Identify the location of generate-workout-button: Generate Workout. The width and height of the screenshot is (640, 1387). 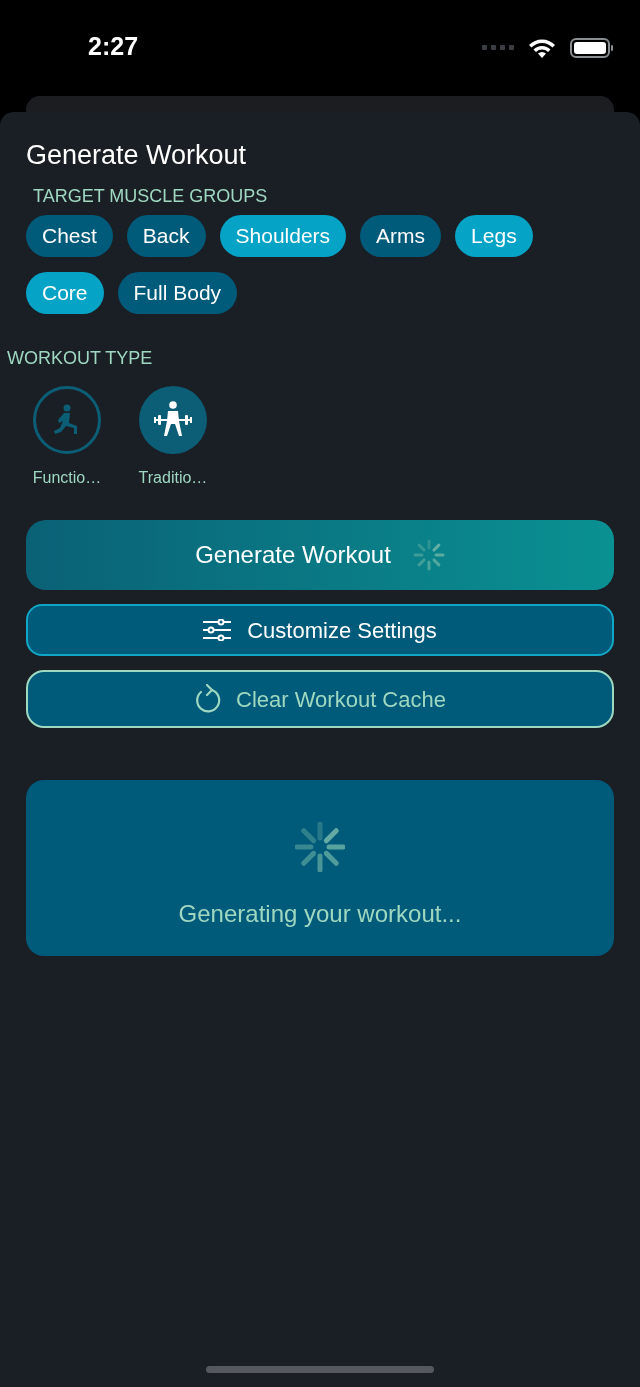
(320, 555).